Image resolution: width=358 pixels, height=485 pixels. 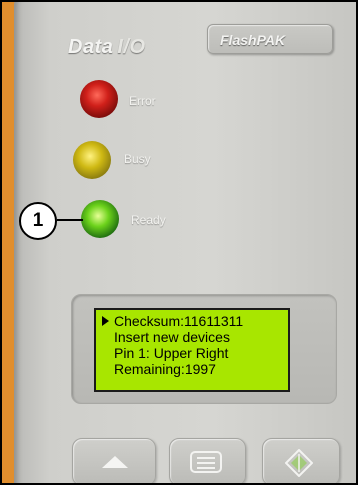 I want to click on ready-led-label: Ready, so click(x=148, y=220).